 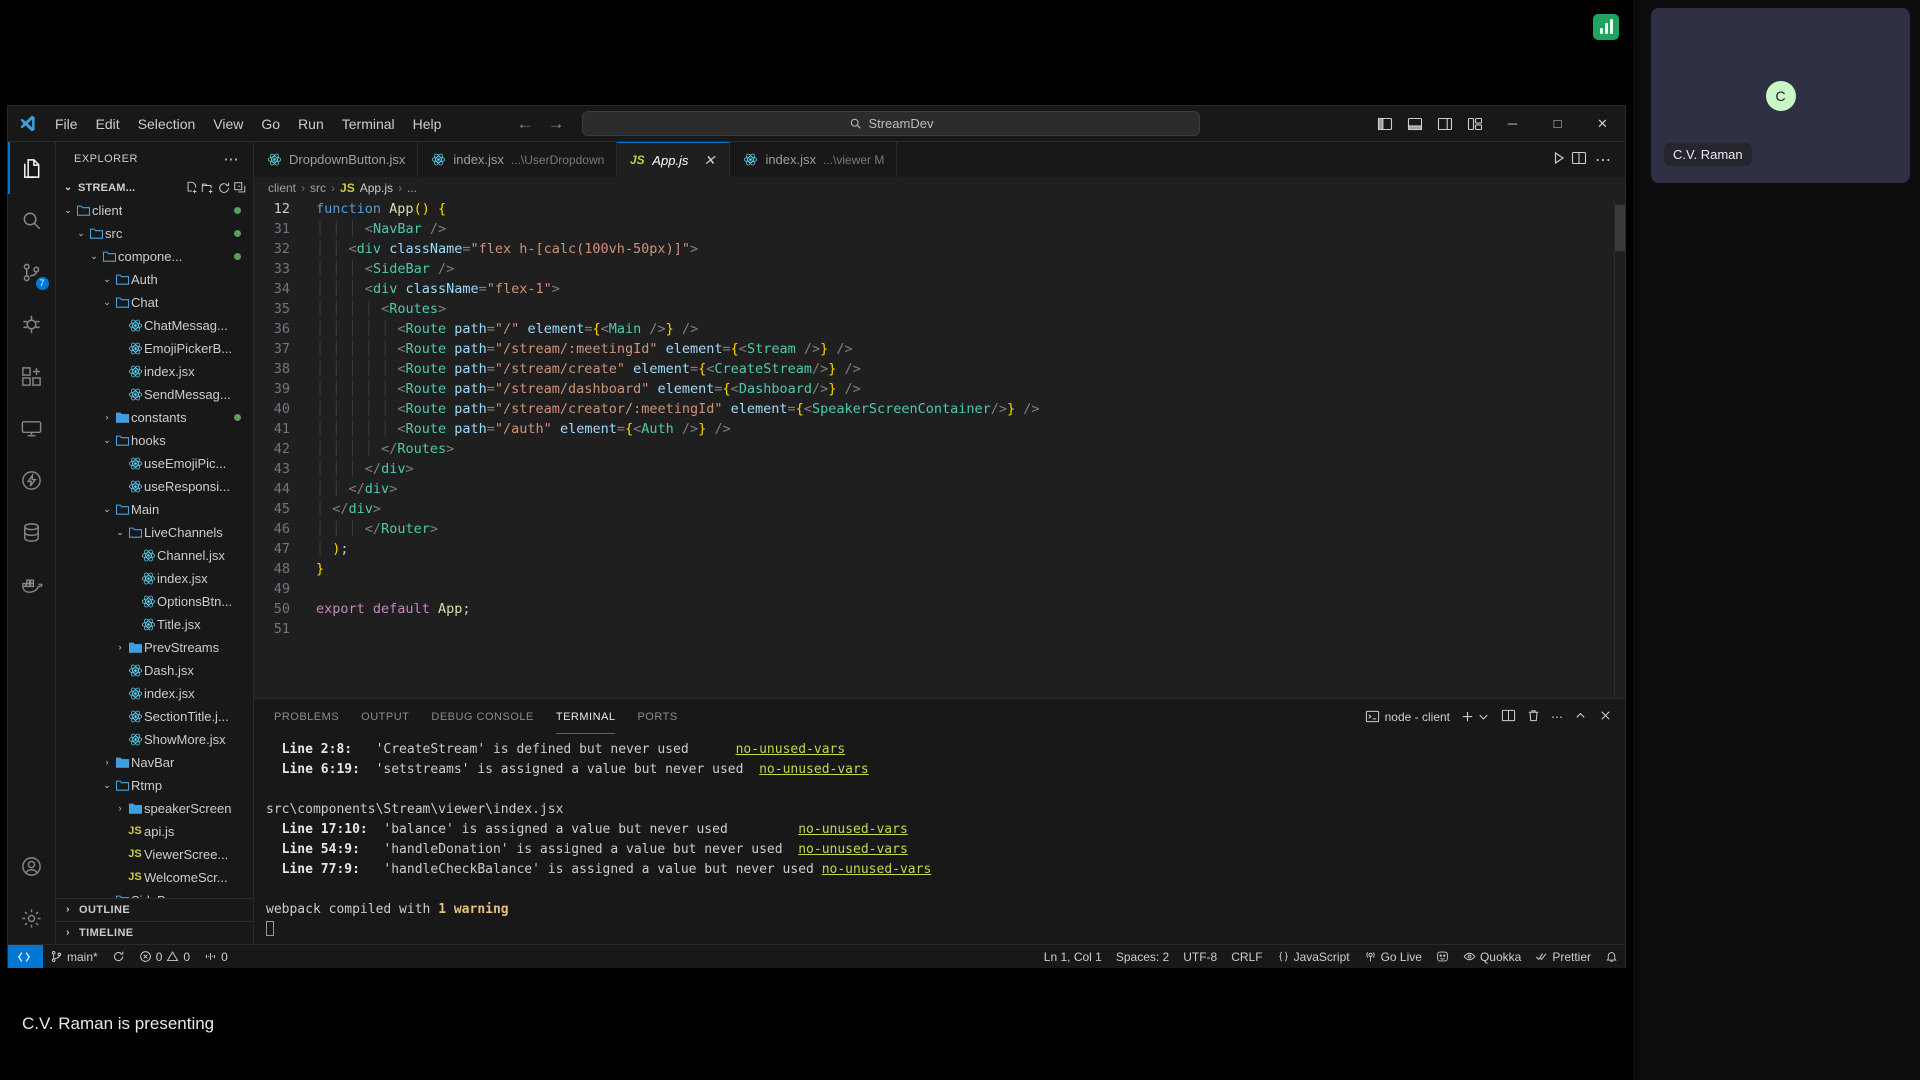 I want to click on arrow-left-icon: ←, so click(x=524, y=123).